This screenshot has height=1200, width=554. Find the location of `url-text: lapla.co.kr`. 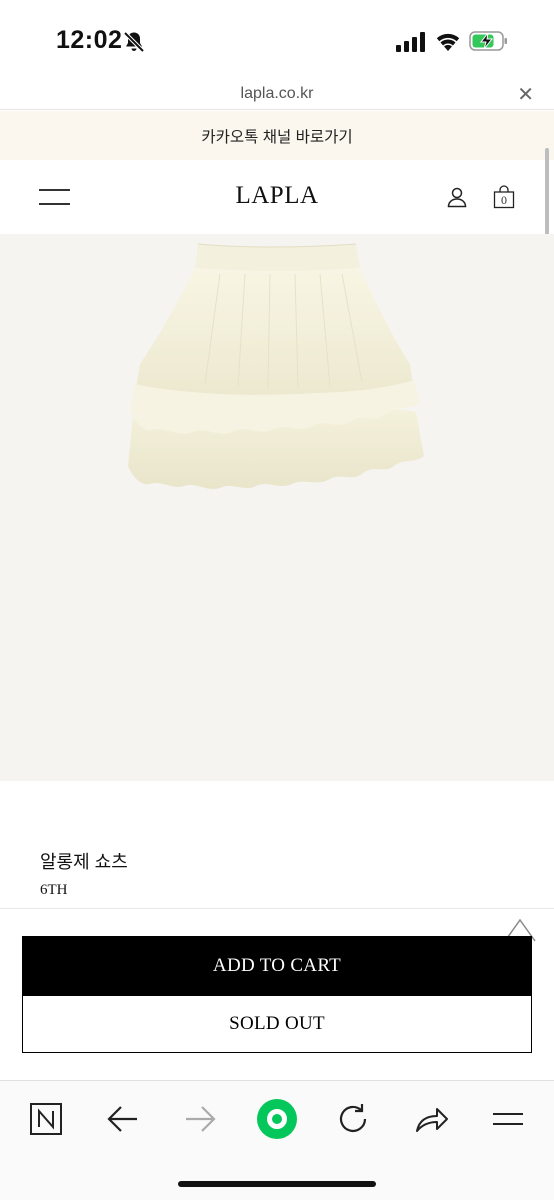

url-text: lapla.co.kr is located at coordinates (277, 94).